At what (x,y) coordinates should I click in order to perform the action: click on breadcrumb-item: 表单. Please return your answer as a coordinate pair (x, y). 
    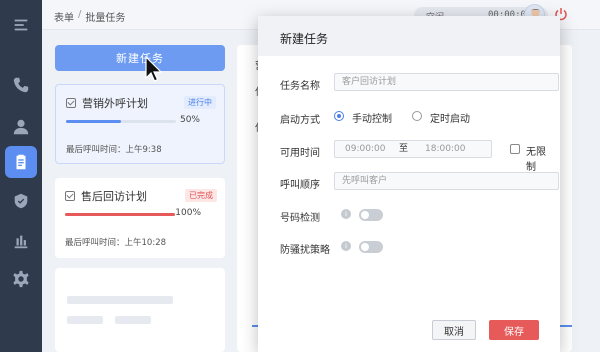
    Looking at the image, I should click on (64, 16).